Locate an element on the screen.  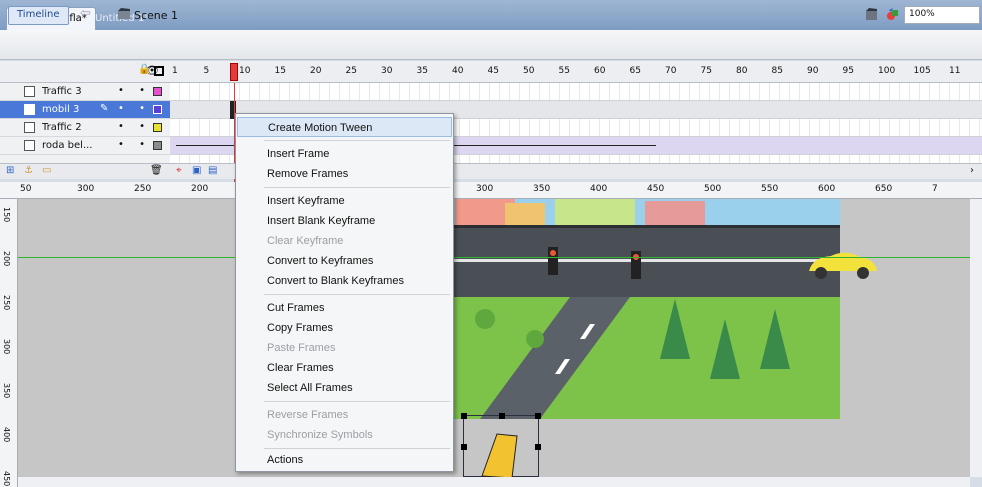
pencil-icon: ✎ is located at coordinates (104, 108).